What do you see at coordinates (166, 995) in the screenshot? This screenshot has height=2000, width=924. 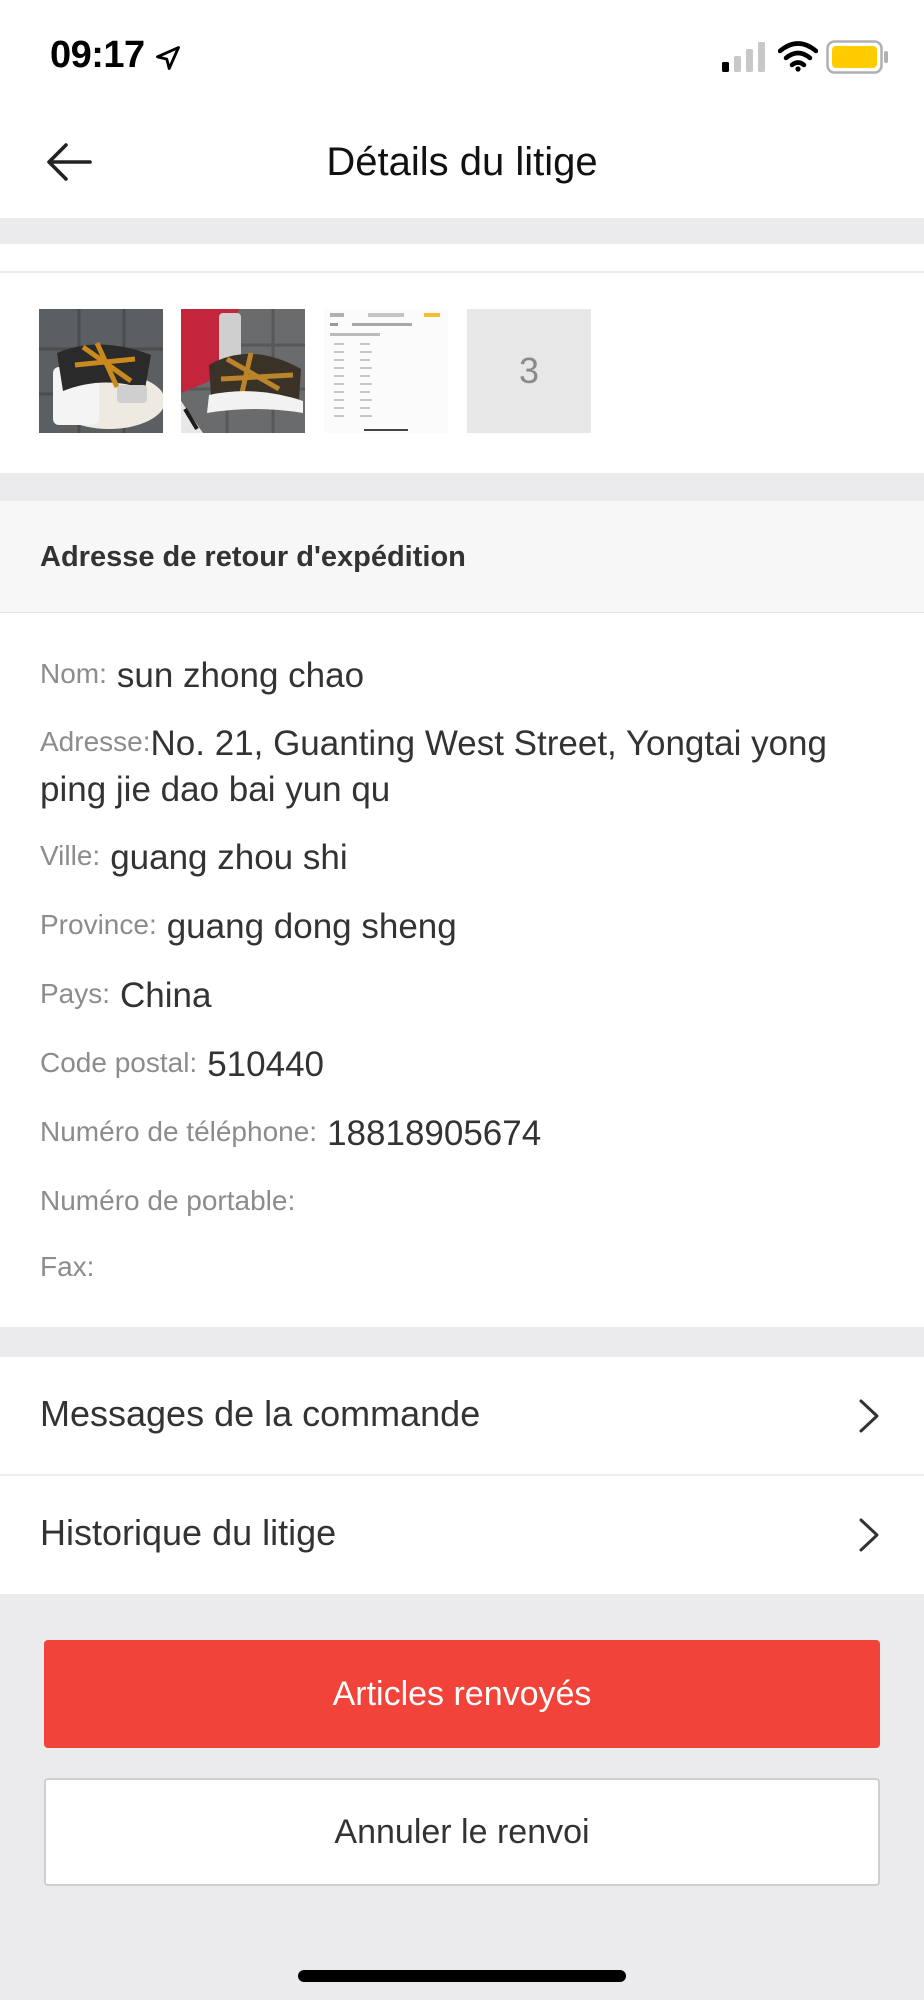 I see `field-value: China` at bounding box center [166, 995].